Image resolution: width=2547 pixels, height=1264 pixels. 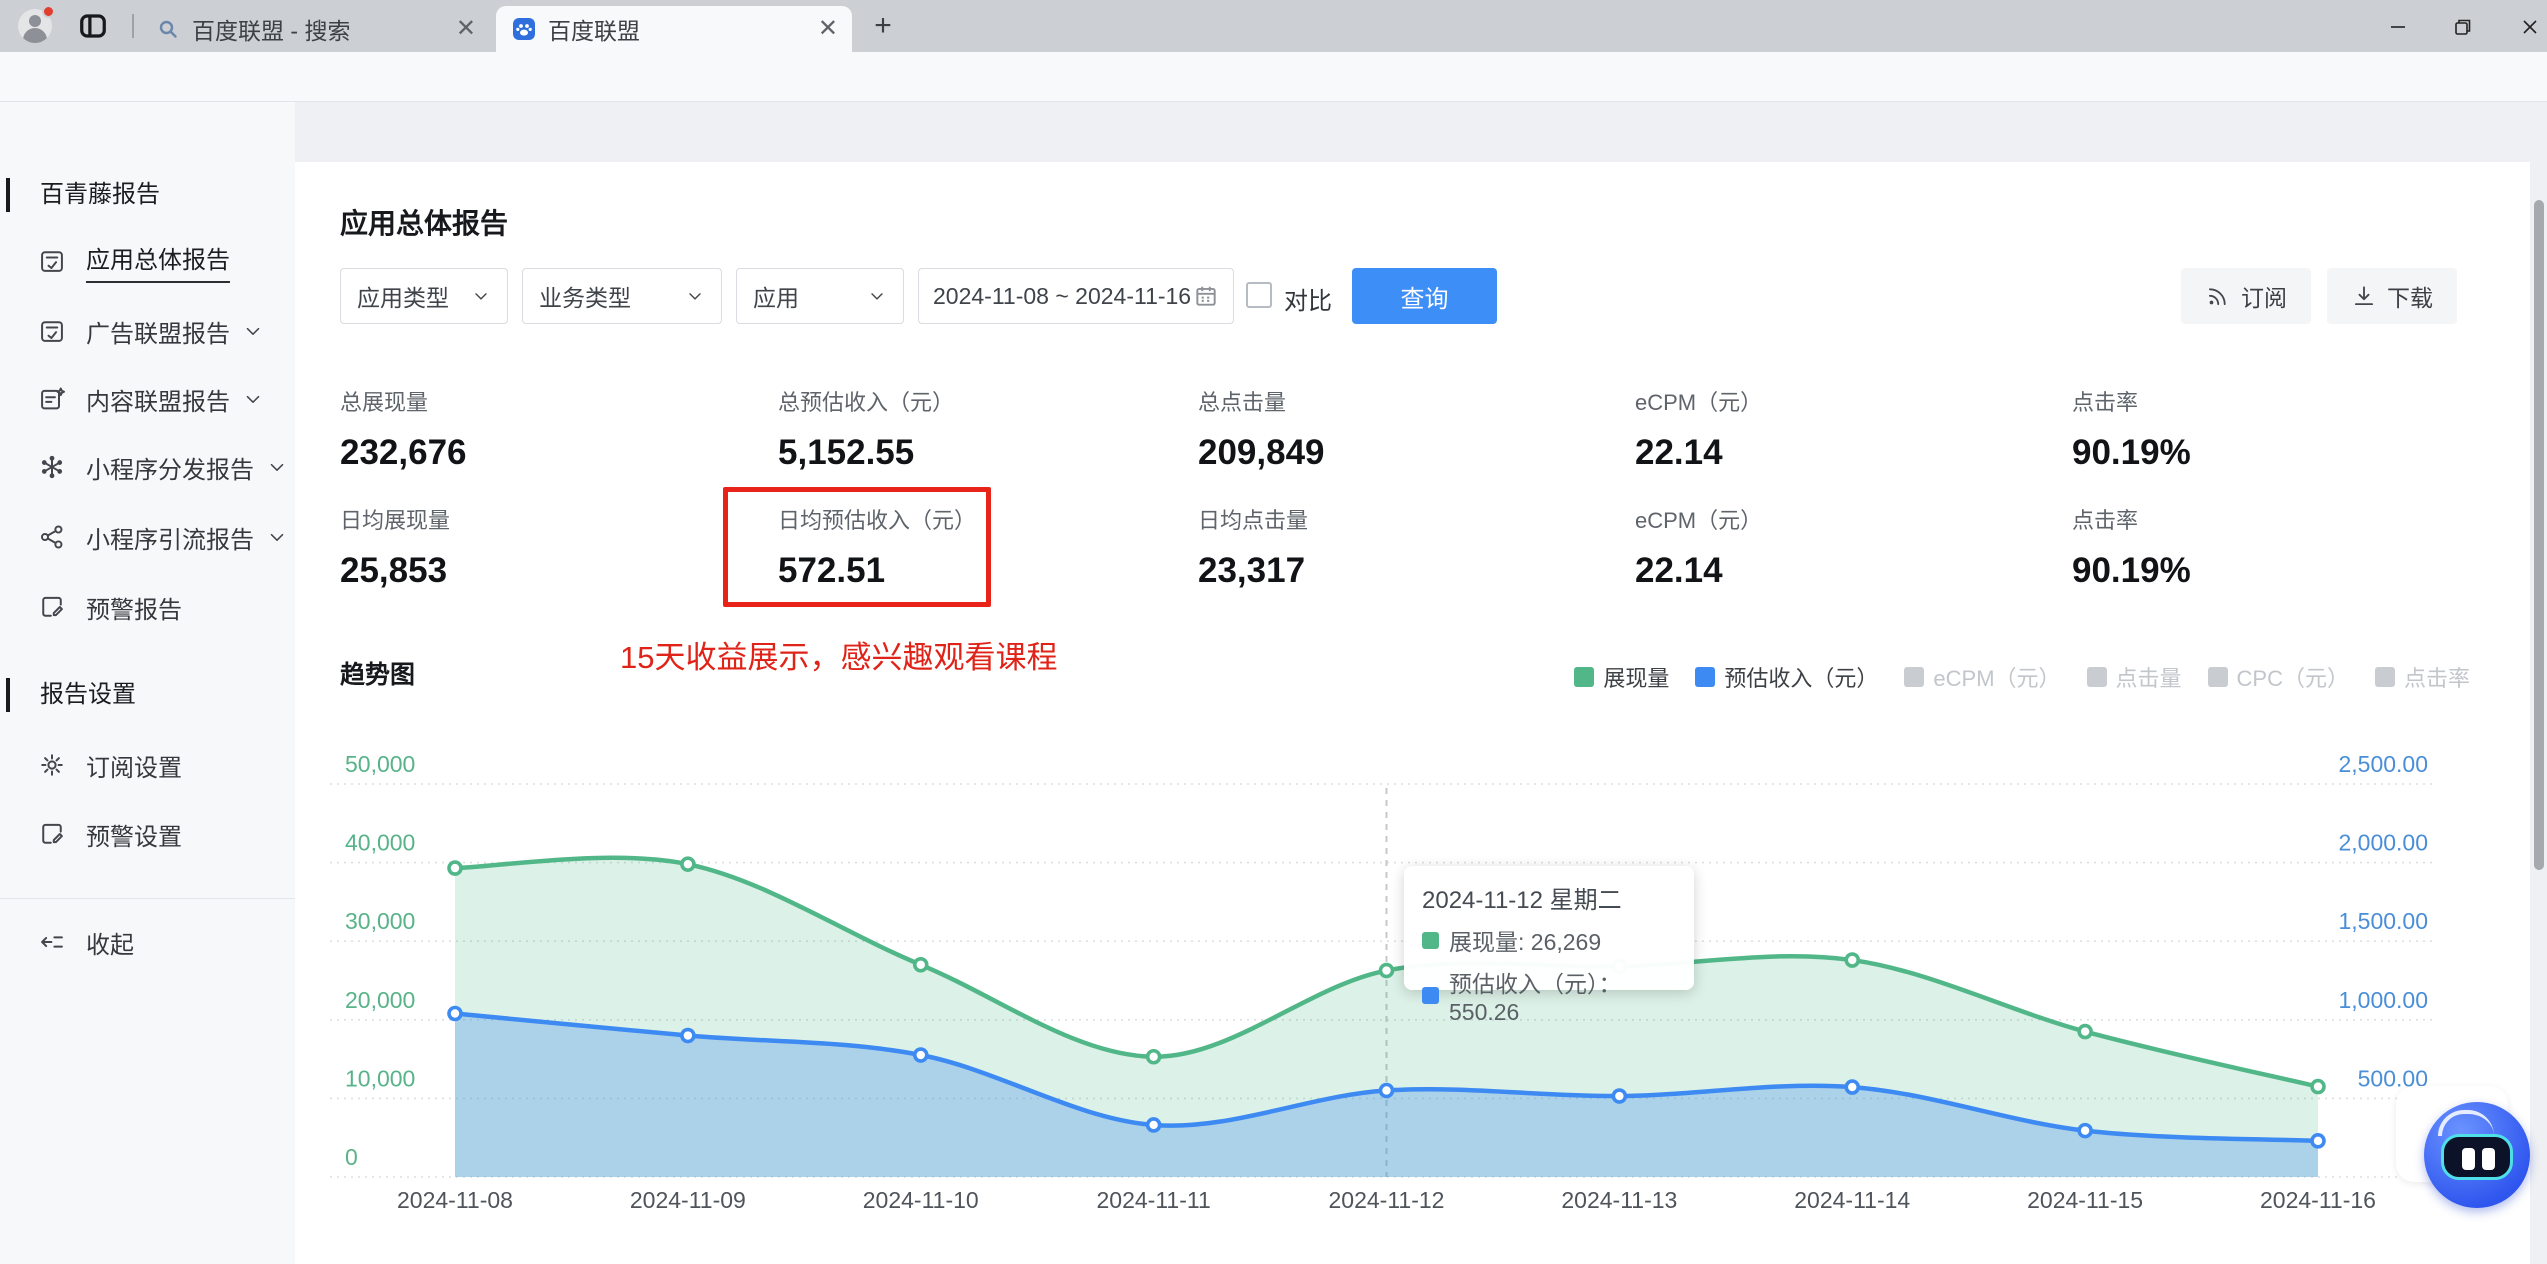 I want to click on sidebar-item-4: 小程序分发报告, so click(x=147, y=467).